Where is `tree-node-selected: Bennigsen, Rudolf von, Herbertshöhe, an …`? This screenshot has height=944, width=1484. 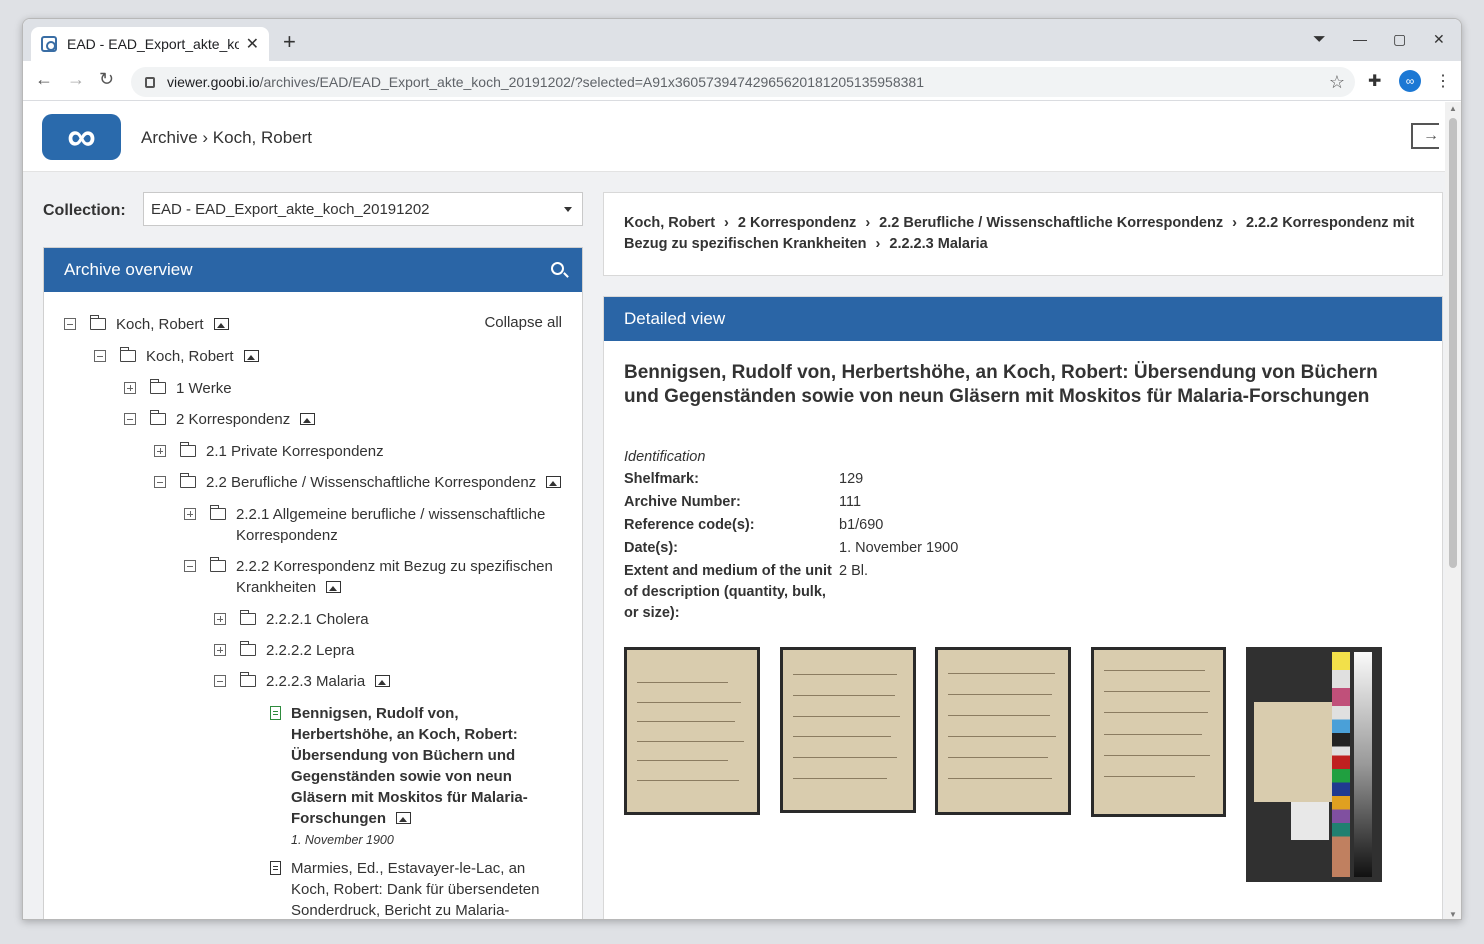 tree-node-selected: Bennigsen, Rudolf von, Herbertshöhe, an … is located at coordinates (405, 777).